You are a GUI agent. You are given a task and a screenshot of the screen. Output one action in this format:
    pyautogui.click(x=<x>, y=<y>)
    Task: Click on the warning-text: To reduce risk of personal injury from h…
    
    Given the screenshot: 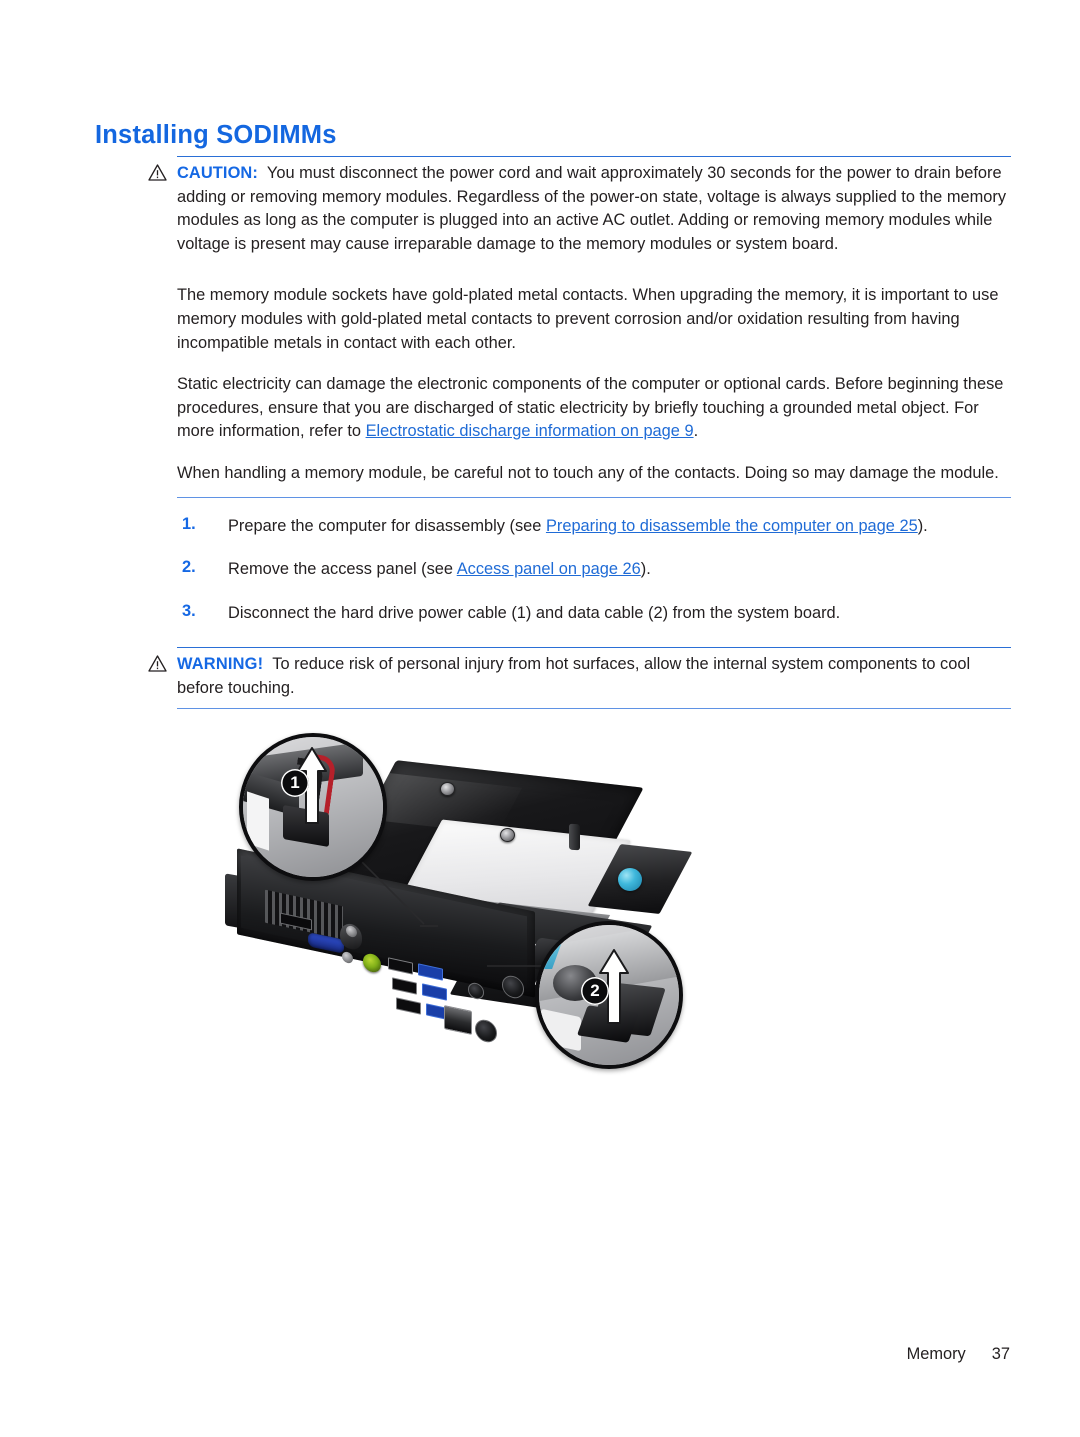 What is the action you would take?
    pyautogui.click(x=574, y=676)
    